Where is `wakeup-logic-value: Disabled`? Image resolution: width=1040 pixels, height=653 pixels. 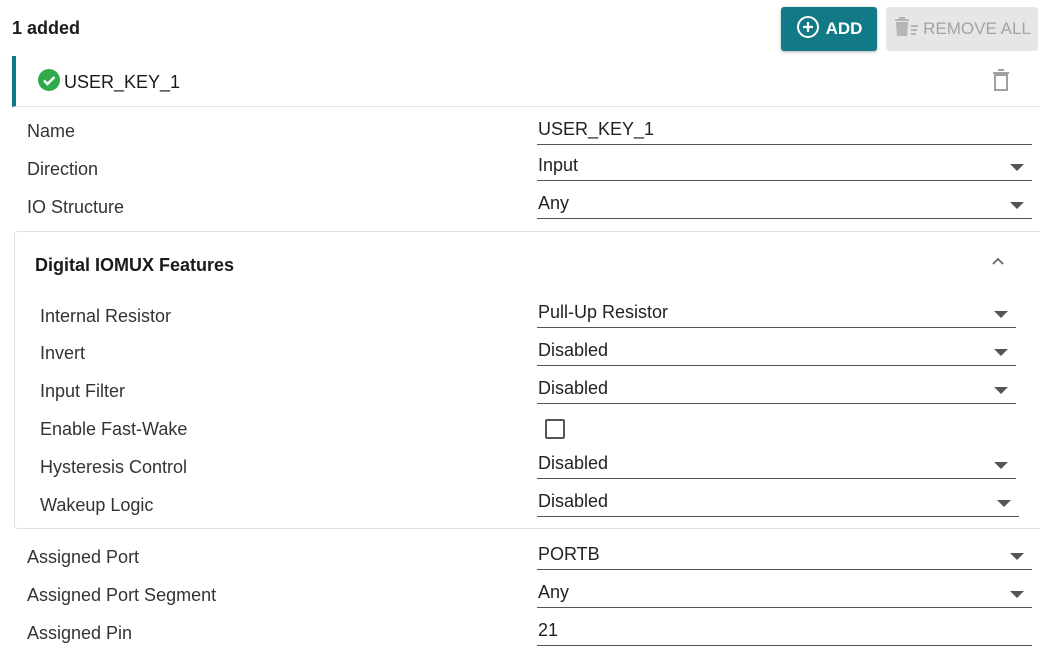
wakeup-logic-value: Disabled is located at coordinates (573, 501).